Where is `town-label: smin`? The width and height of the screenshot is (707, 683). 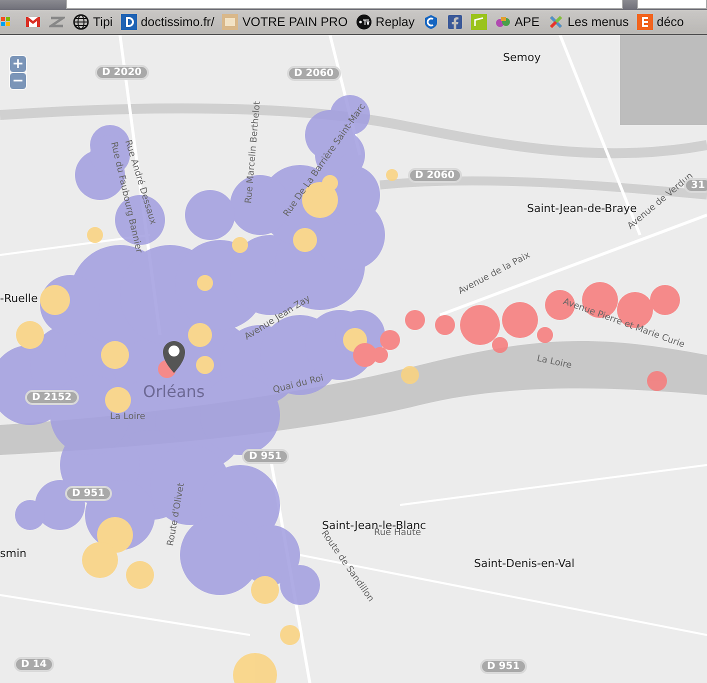 town-label: smin is located at coordinates (13, 553).